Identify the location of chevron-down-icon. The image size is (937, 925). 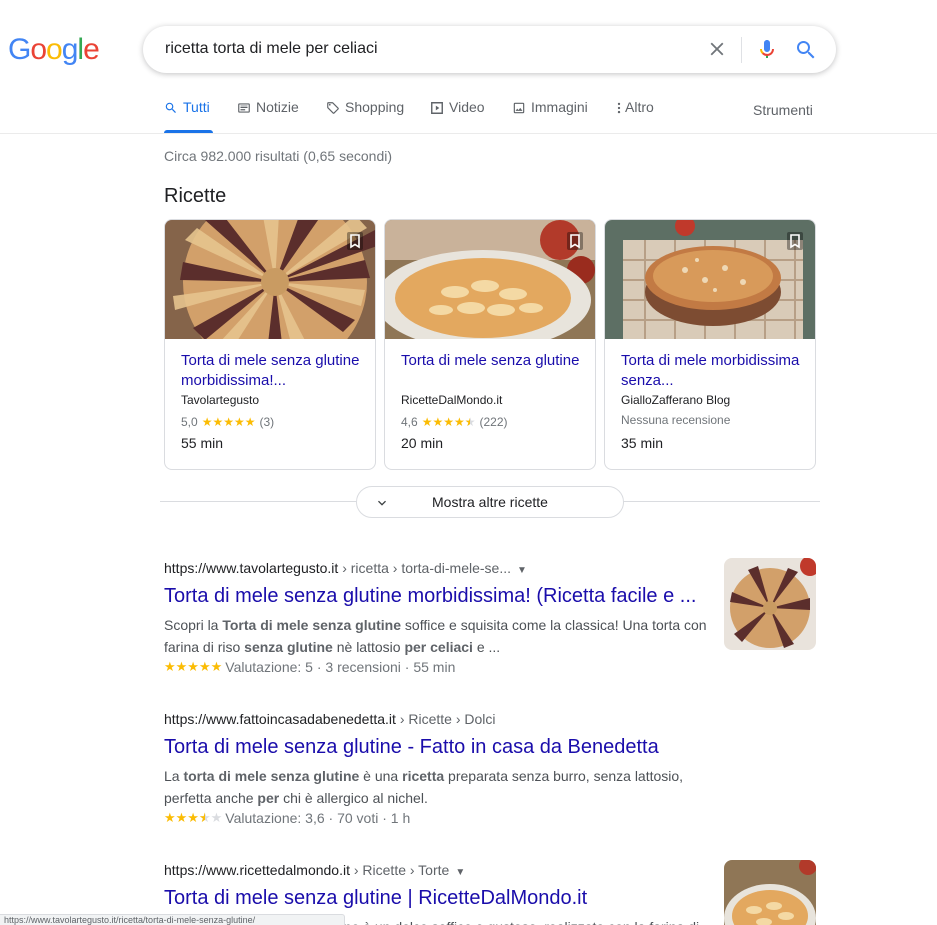
(382, 503).